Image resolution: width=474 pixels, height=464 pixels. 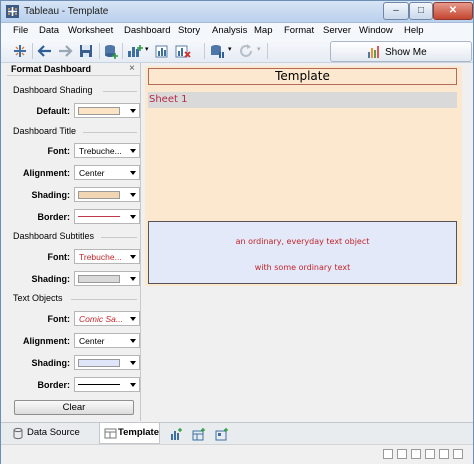 What do you see at coordinates (299, 30) in the screenshot?
I see `menu-format: Format` at bounding box center [299, 30].